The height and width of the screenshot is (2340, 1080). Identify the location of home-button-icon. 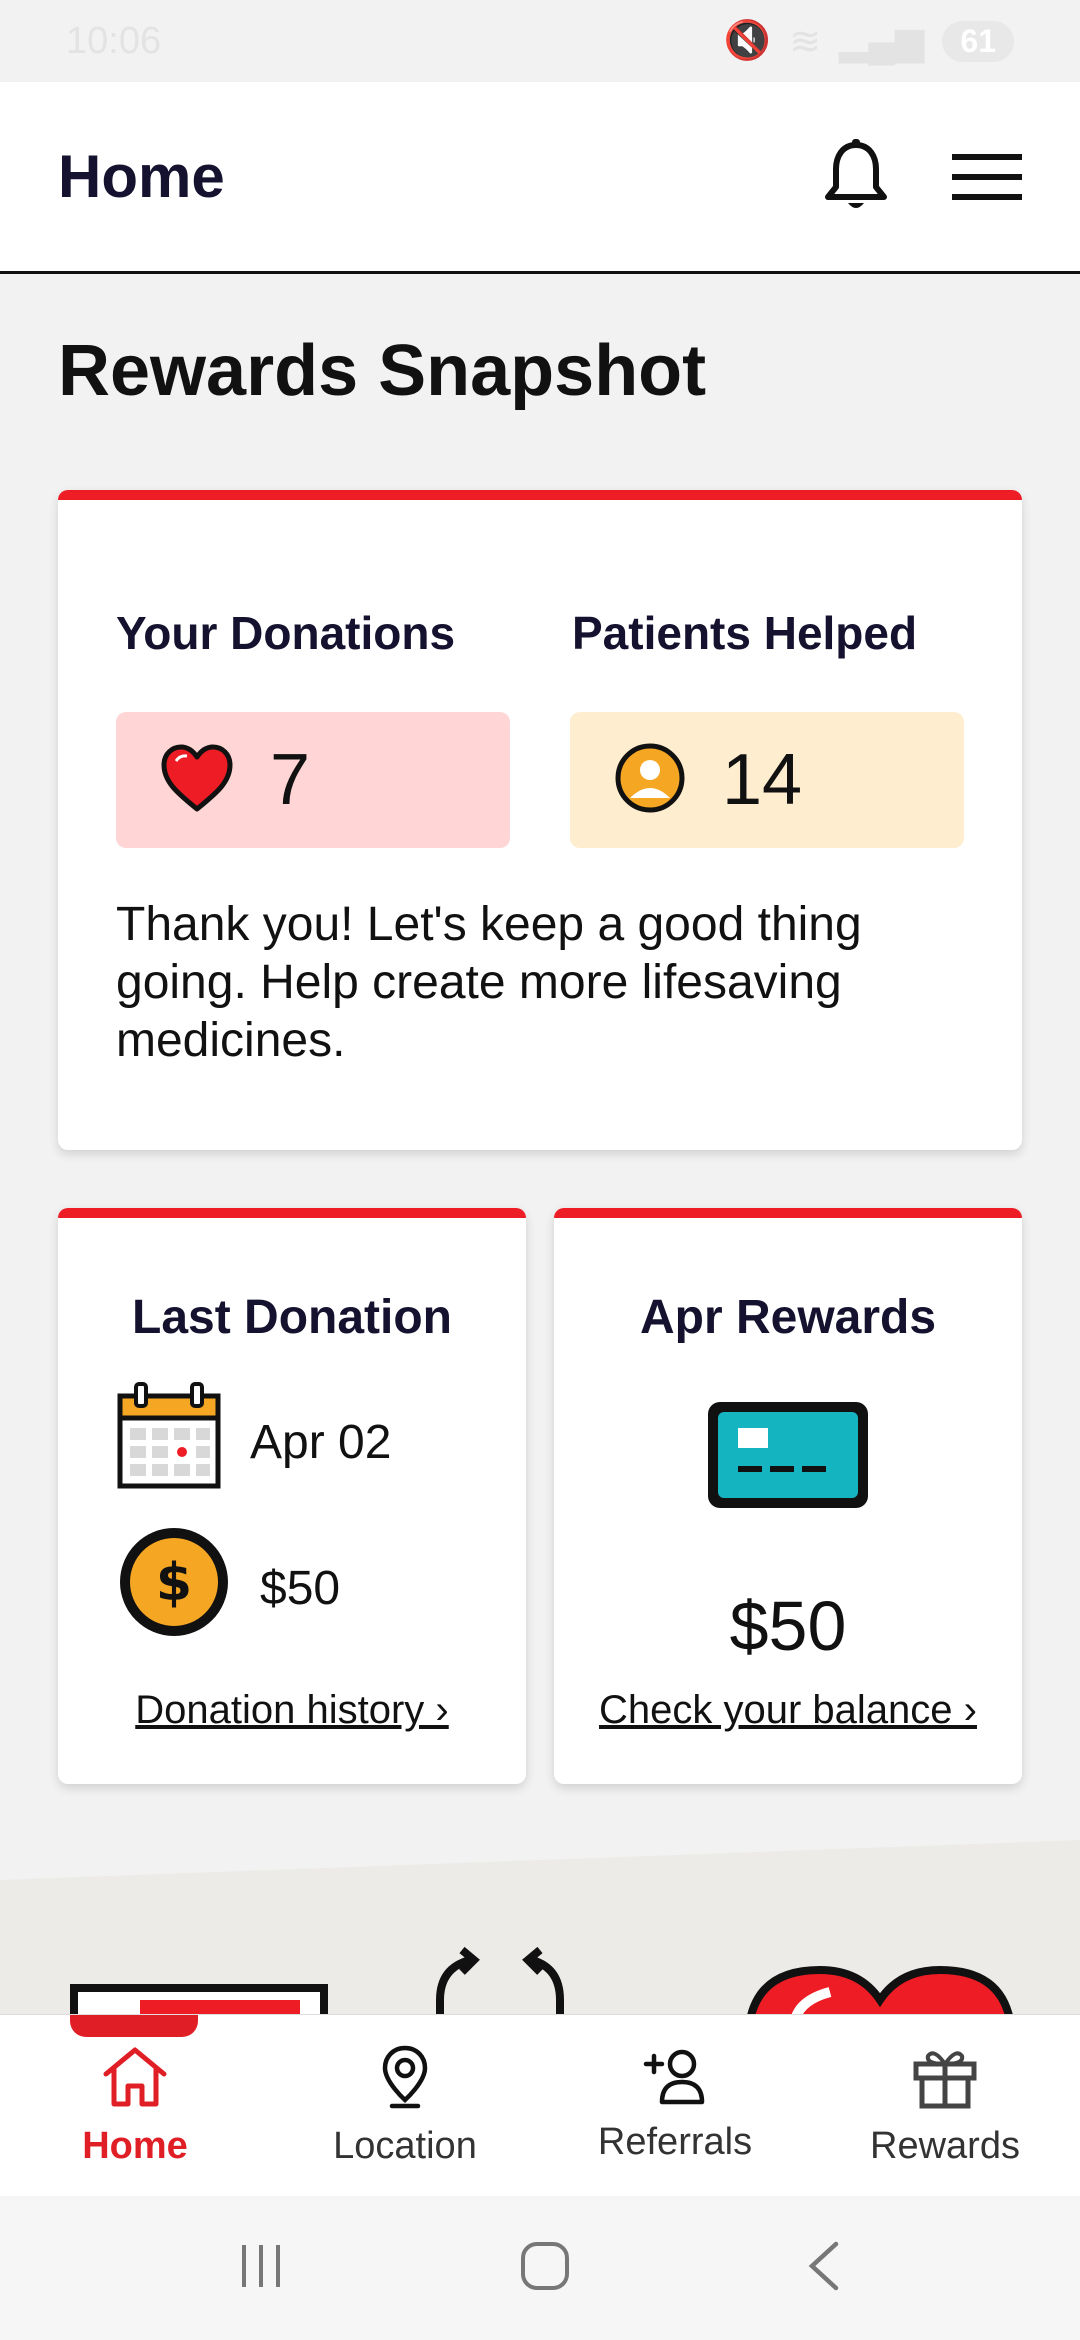
(545, 2268).